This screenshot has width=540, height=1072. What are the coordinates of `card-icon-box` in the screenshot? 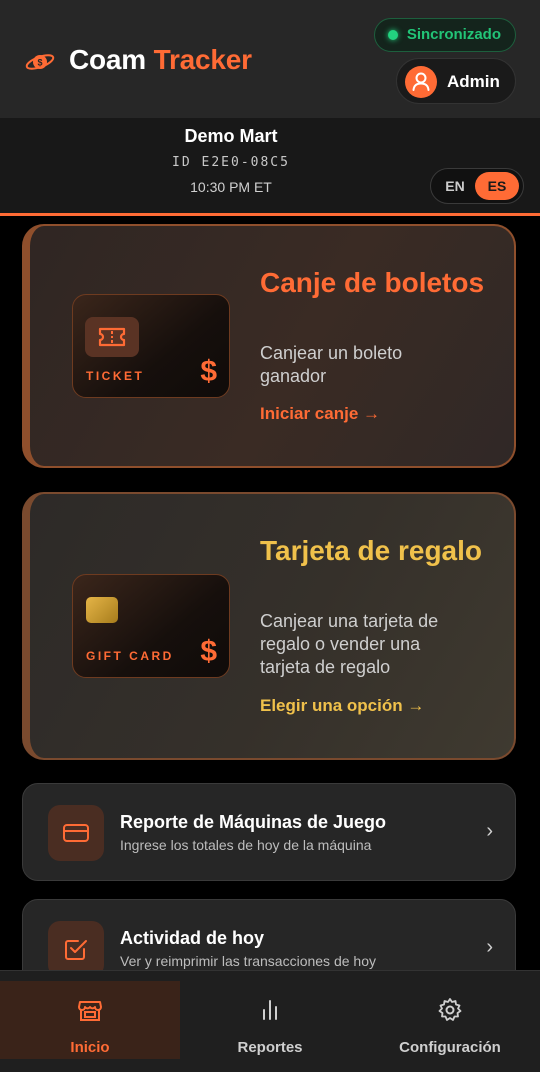 It's located at (76, 833).